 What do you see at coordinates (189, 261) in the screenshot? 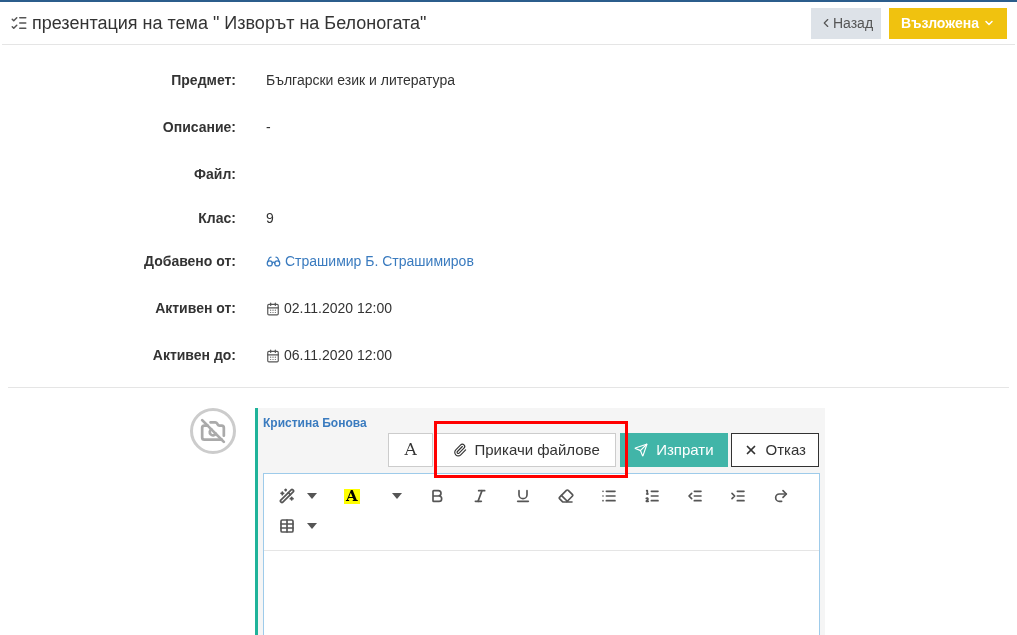
I see `field-label: Добавено от:` at bounding box center [189, 261].